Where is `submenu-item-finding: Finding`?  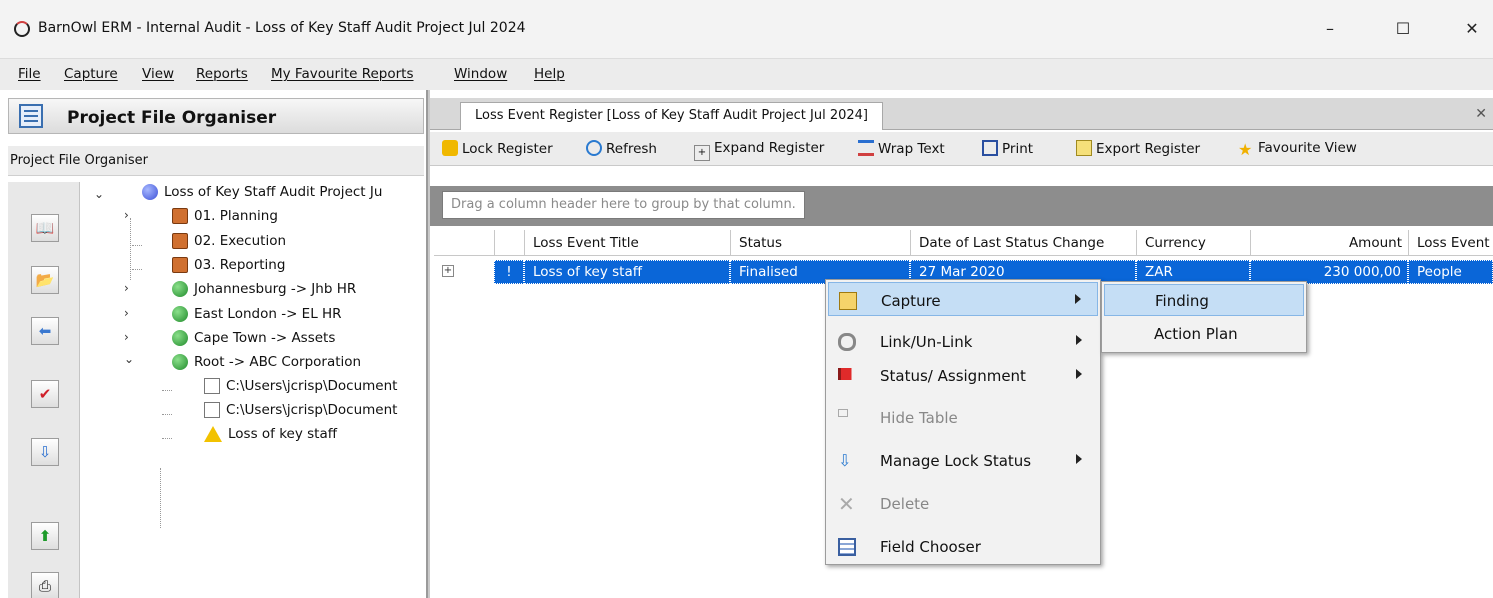
submenu-item-finding: Finding is located at coordinates (1204, 300).